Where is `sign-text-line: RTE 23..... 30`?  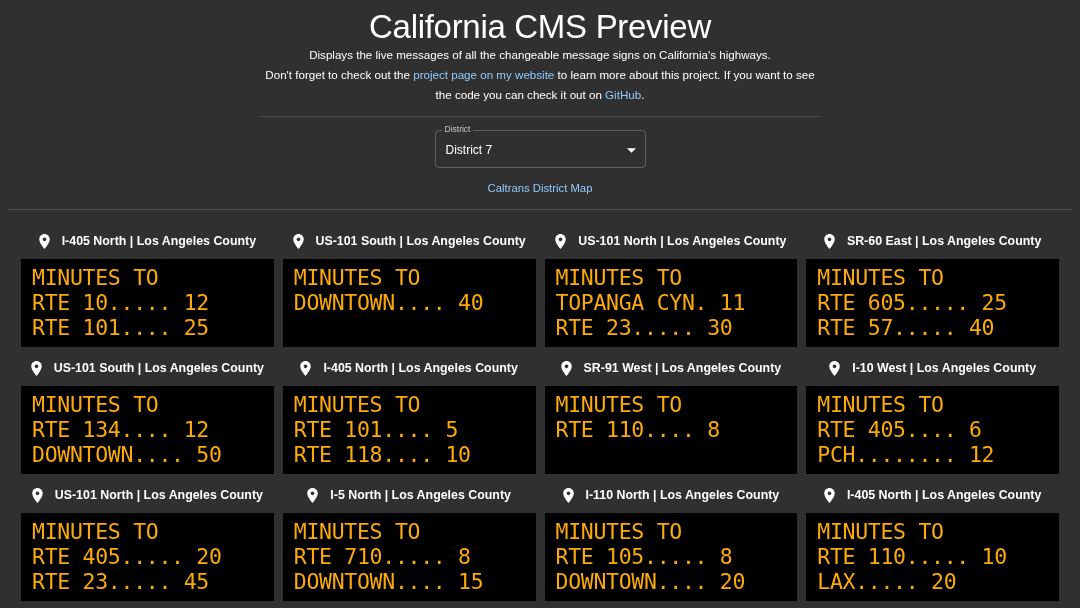 sign-text-line: RTE 23..... 30 is located at coordinates (644, 327).